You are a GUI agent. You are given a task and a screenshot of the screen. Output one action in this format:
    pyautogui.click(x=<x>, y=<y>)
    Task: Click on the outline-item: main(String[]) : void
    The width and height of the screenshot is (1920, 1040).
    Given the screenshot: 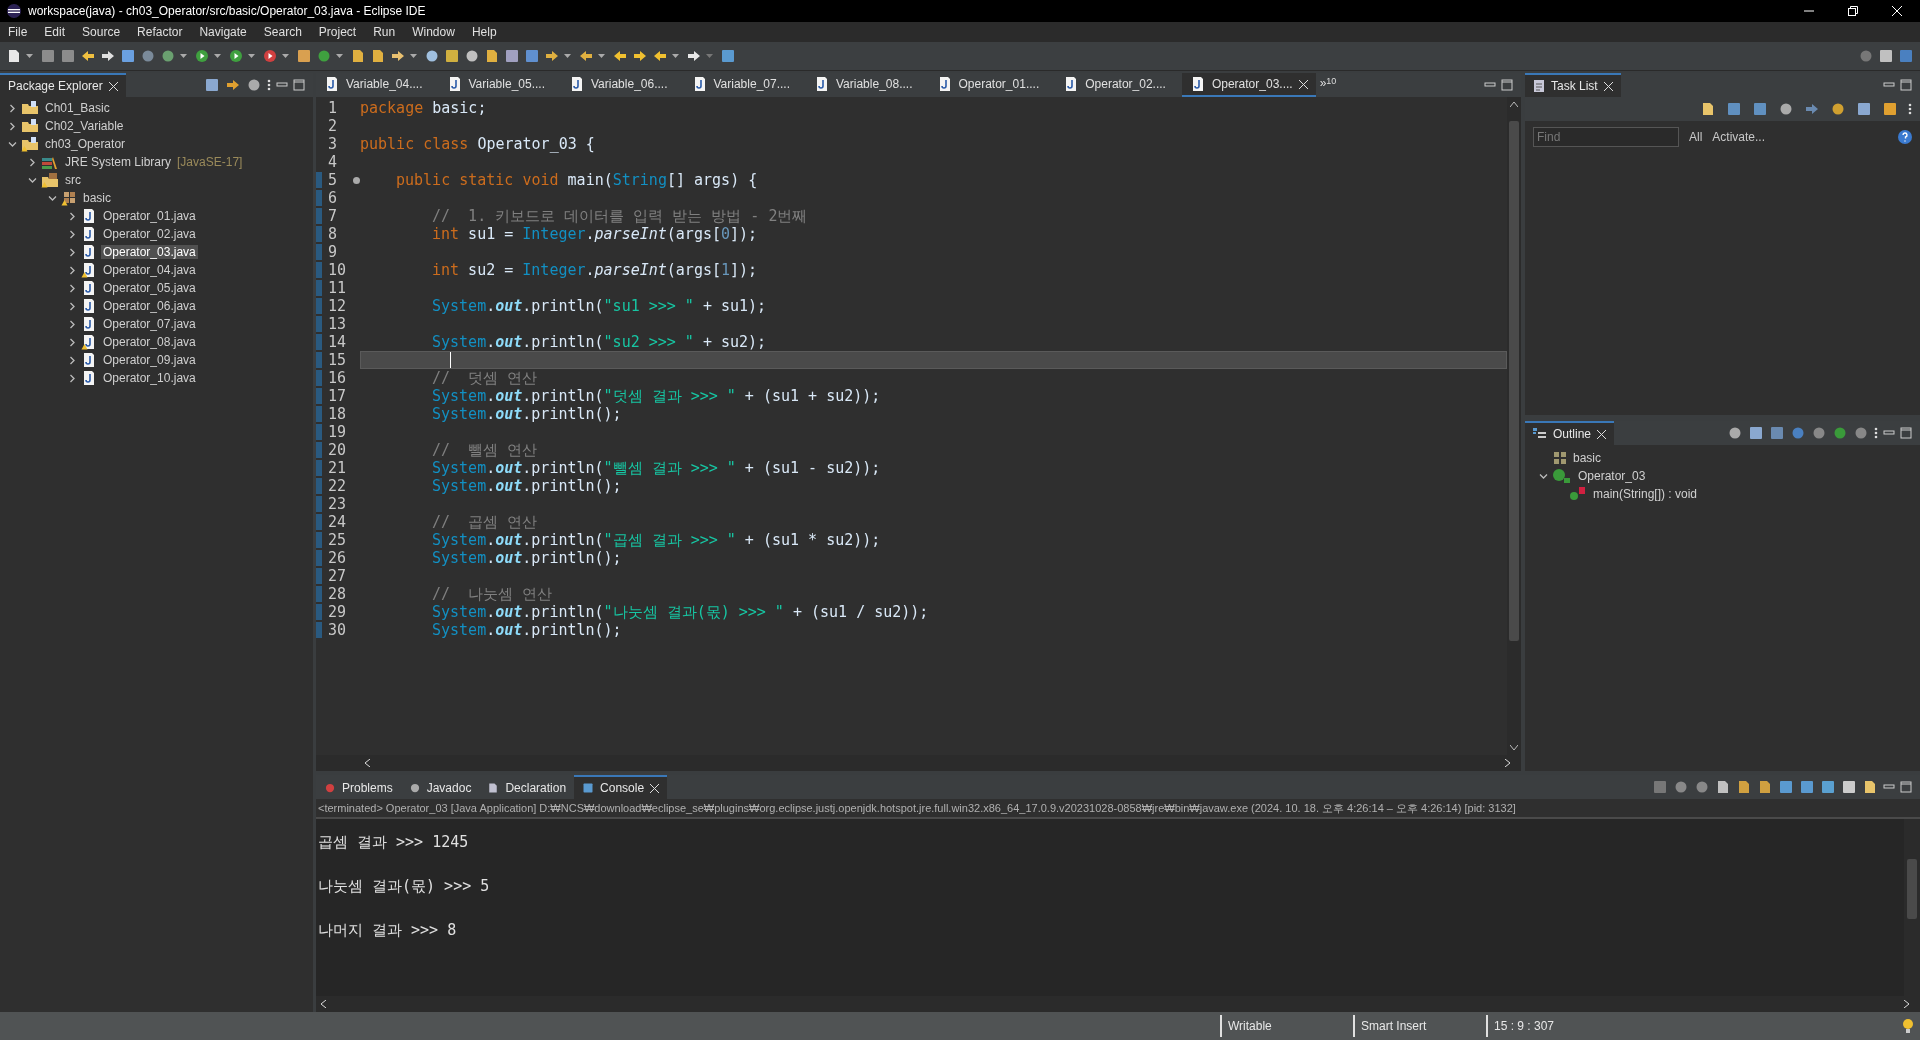 What is the action you would take?
    pyautogui.click(x=1645, y=494)
    